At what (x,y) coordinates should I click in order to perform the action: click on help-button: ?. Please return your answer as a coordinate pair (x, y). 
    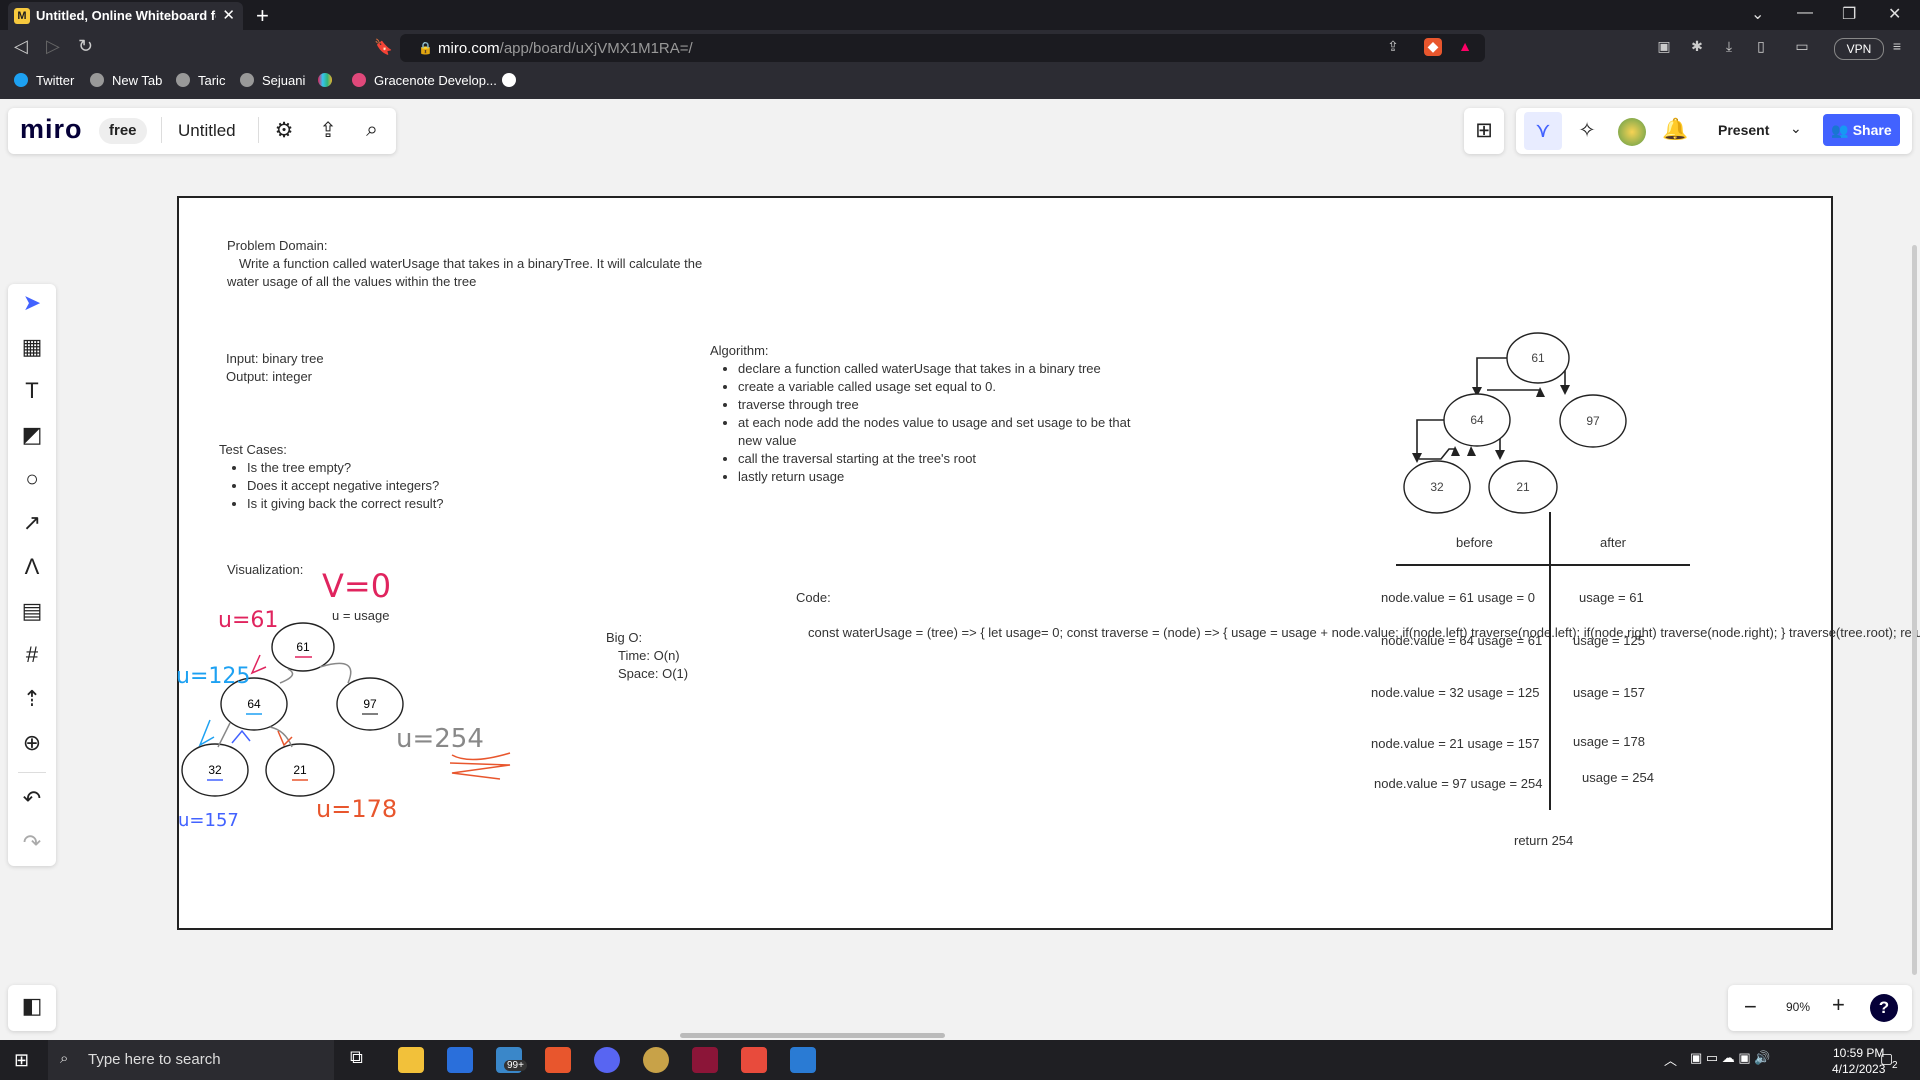
    Looking at the image, I should click on (1884, 1008).